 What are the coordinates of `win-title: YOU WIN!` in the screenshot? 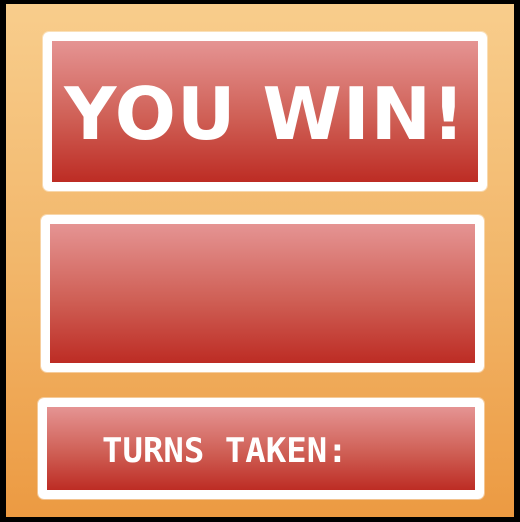 It's located at (265, 113).